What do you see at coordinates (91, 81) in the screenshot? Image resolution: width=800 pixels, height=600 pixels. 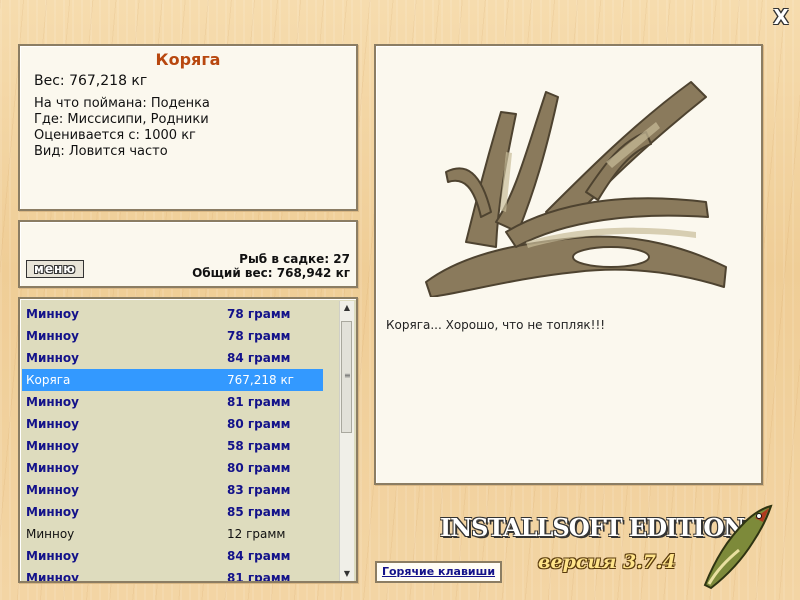 I see `catch-weight: Вес: 767,218 кг` at bounding box center [91, 81].